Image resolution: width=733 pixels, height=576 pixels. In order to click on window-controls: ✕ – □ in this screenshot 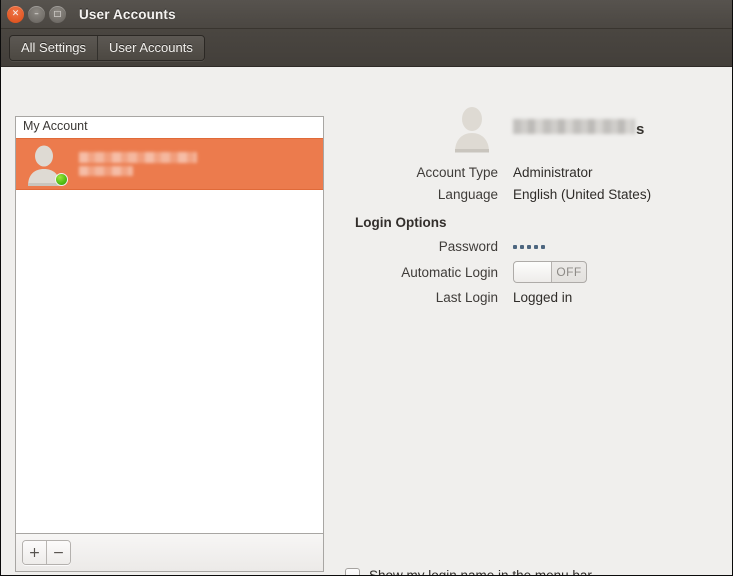, I will do `click(33, 14)`.